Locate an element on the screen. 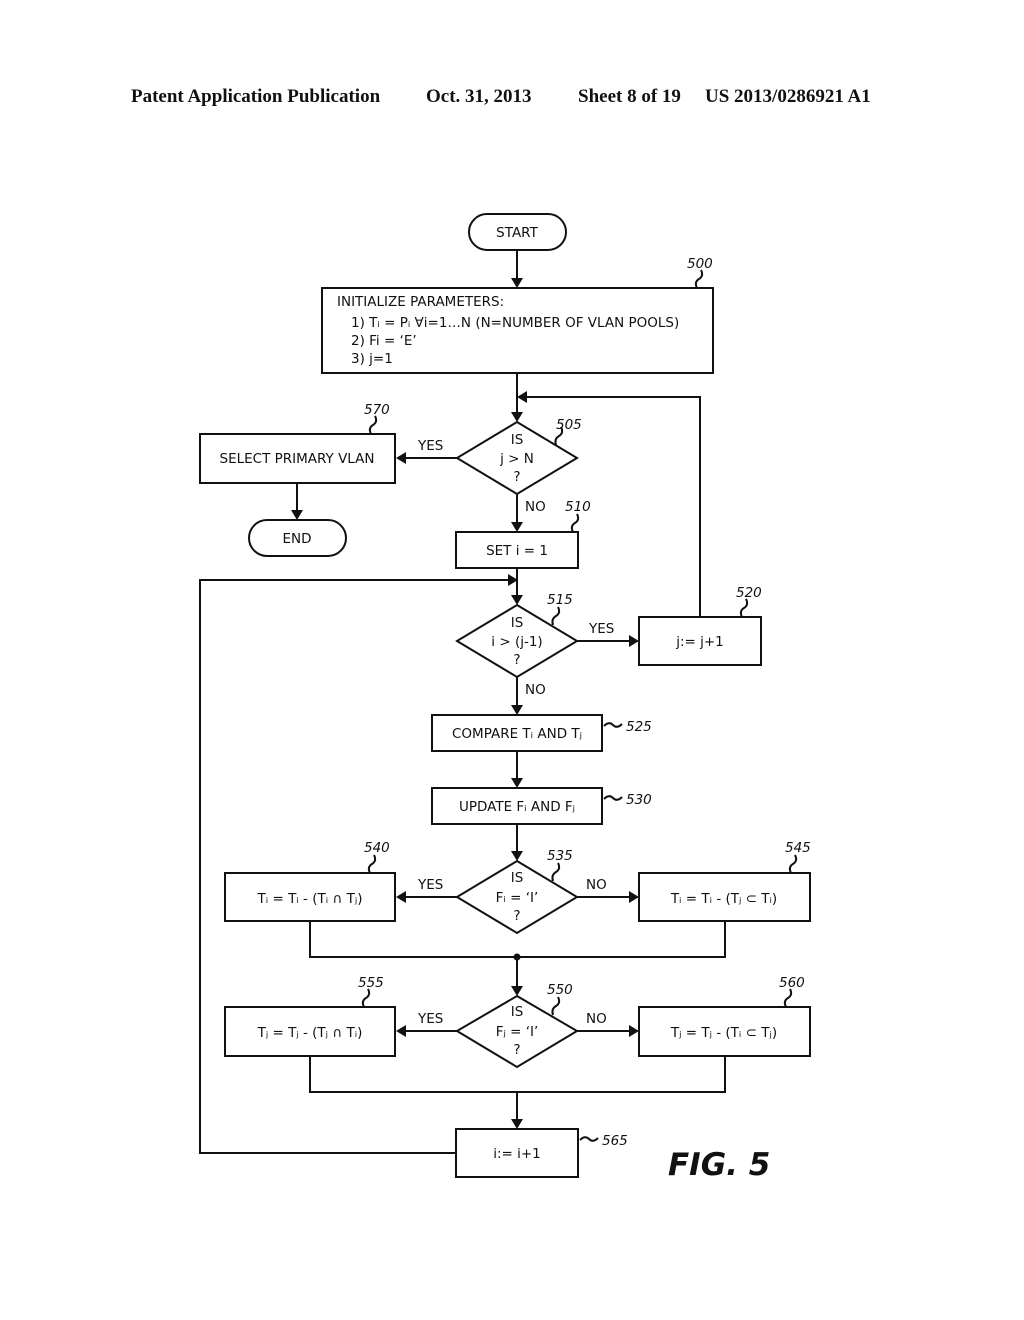 Image resolution: width=1024 pixels, height=1320 pixels. box-540-label: Tᵢ = Tᵢ - (Tᵢ ∩ Tⱼ) is located at coordinates (310, 899).